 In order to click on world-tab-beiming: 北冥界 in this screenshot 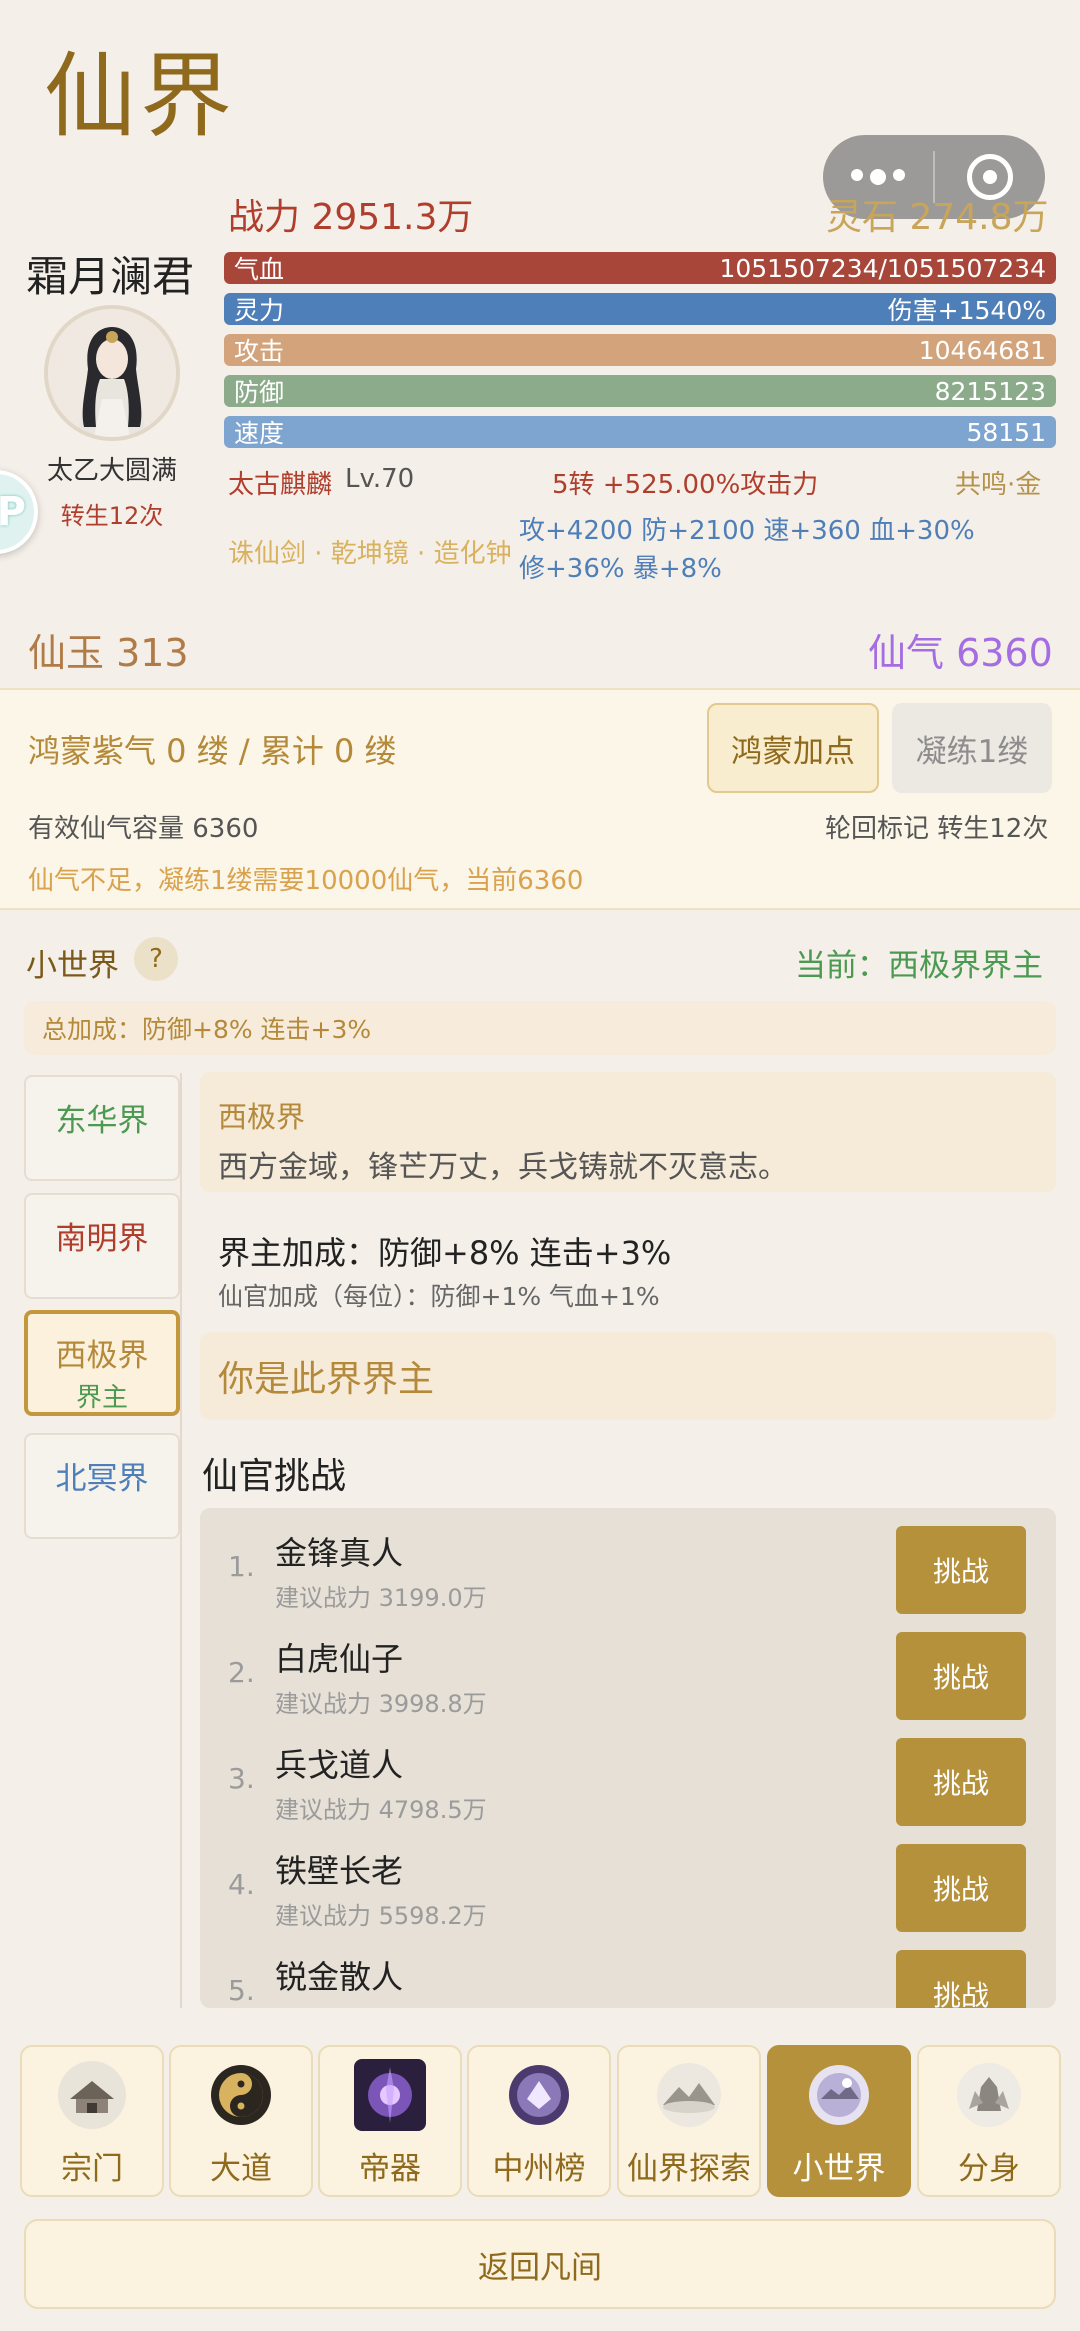, I will do `click(102, 1486)`.